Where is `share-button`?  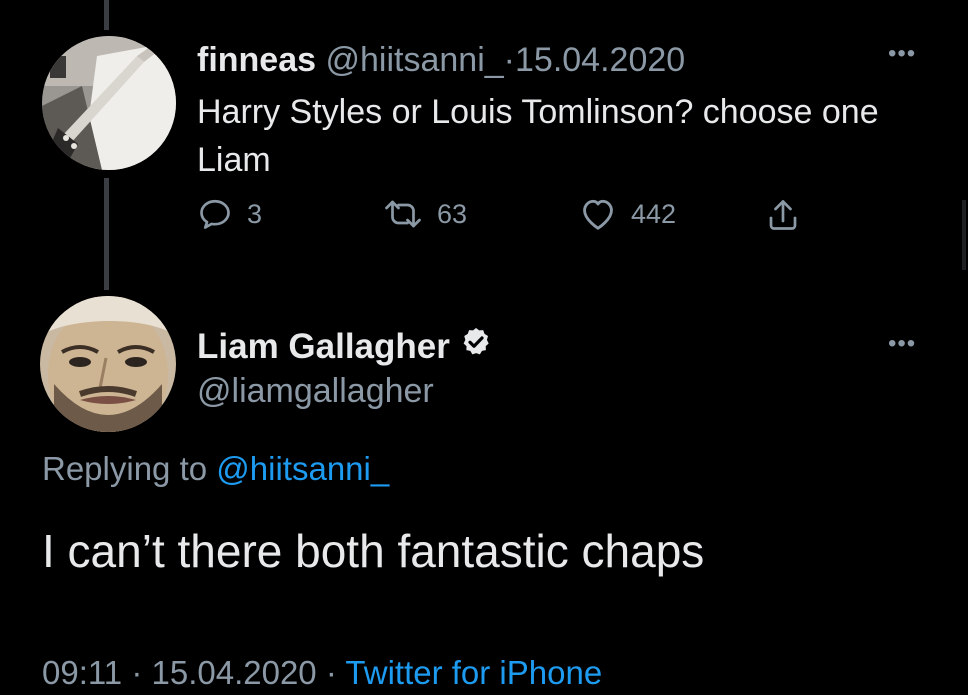
share-button is located at coordinates (783, 215).